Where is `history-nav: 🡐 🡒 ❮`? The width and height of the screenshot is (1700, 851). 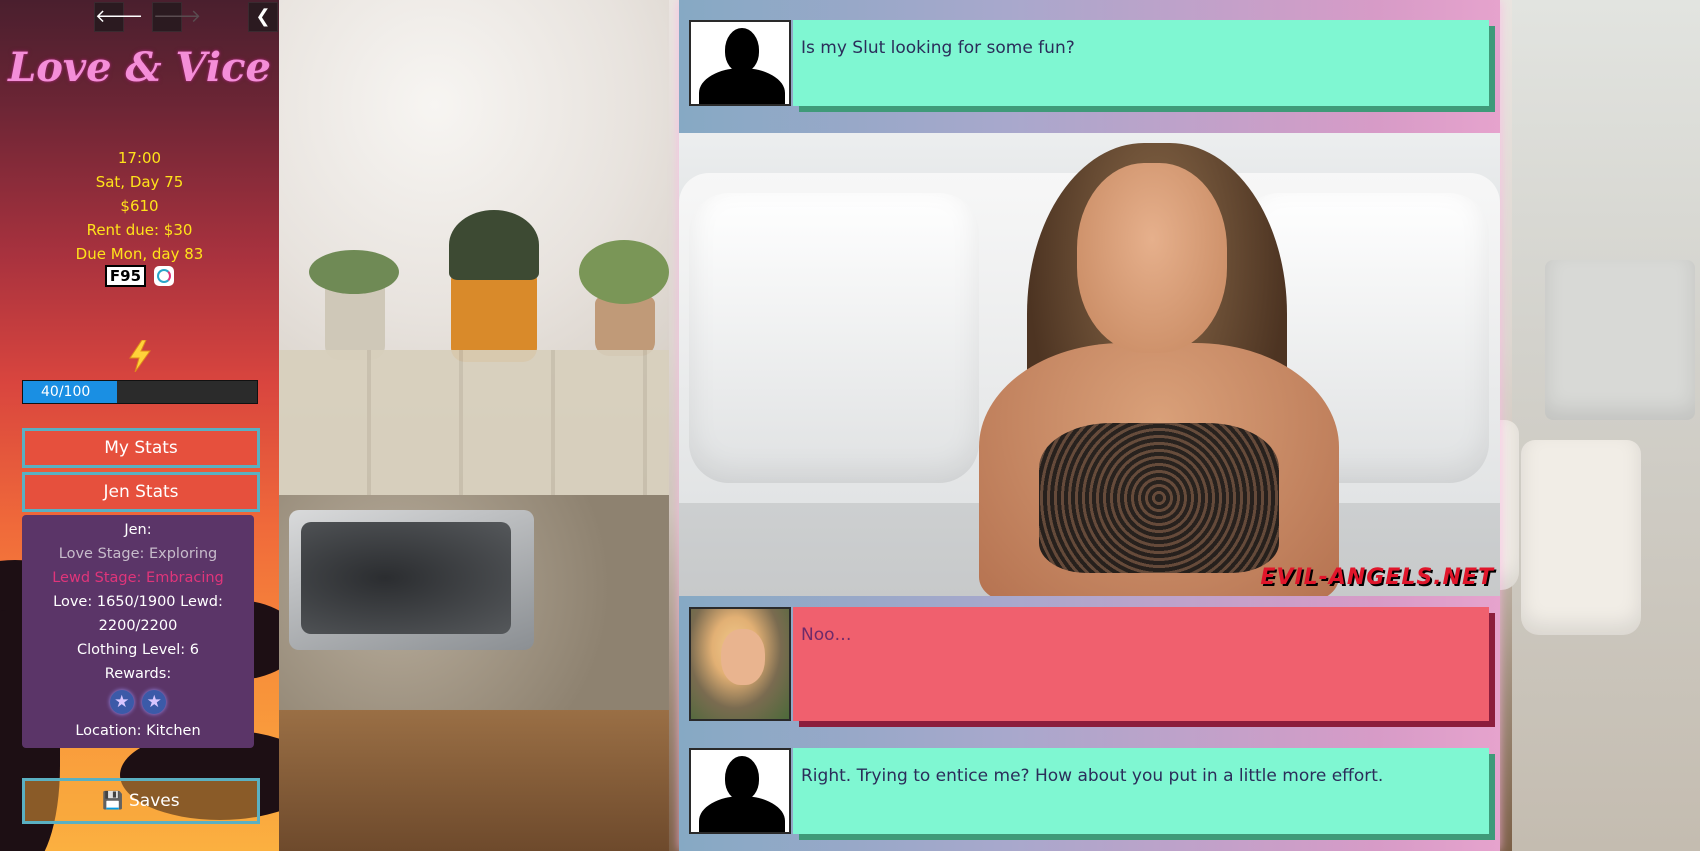 history-nav: 🡐 🡒 ❮ is located at coordinates (139, 17).